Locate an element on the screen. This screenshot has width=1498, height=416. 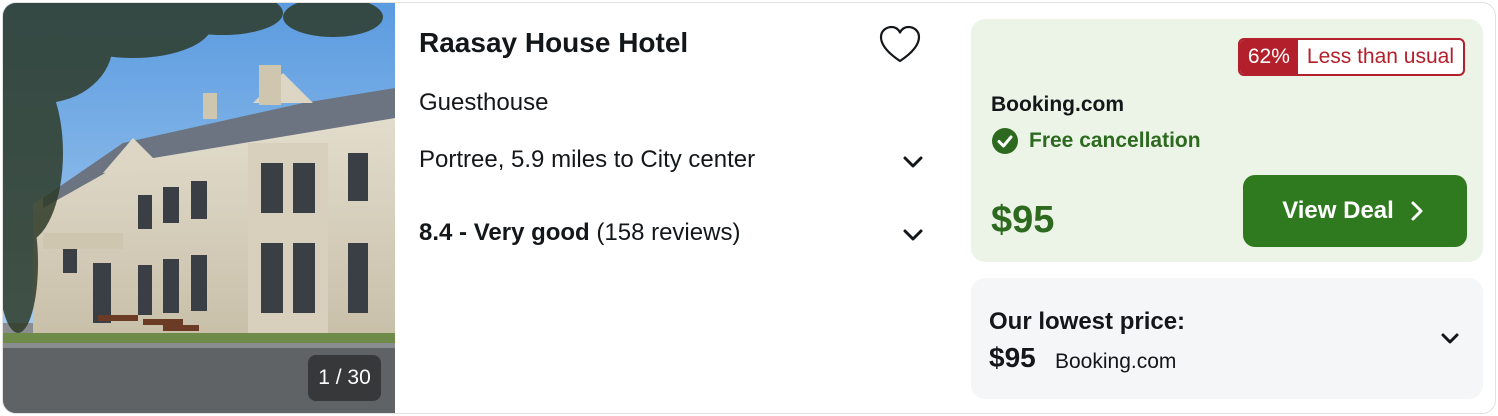
property-type: Guesthouse is located at coordinates (484, 102).